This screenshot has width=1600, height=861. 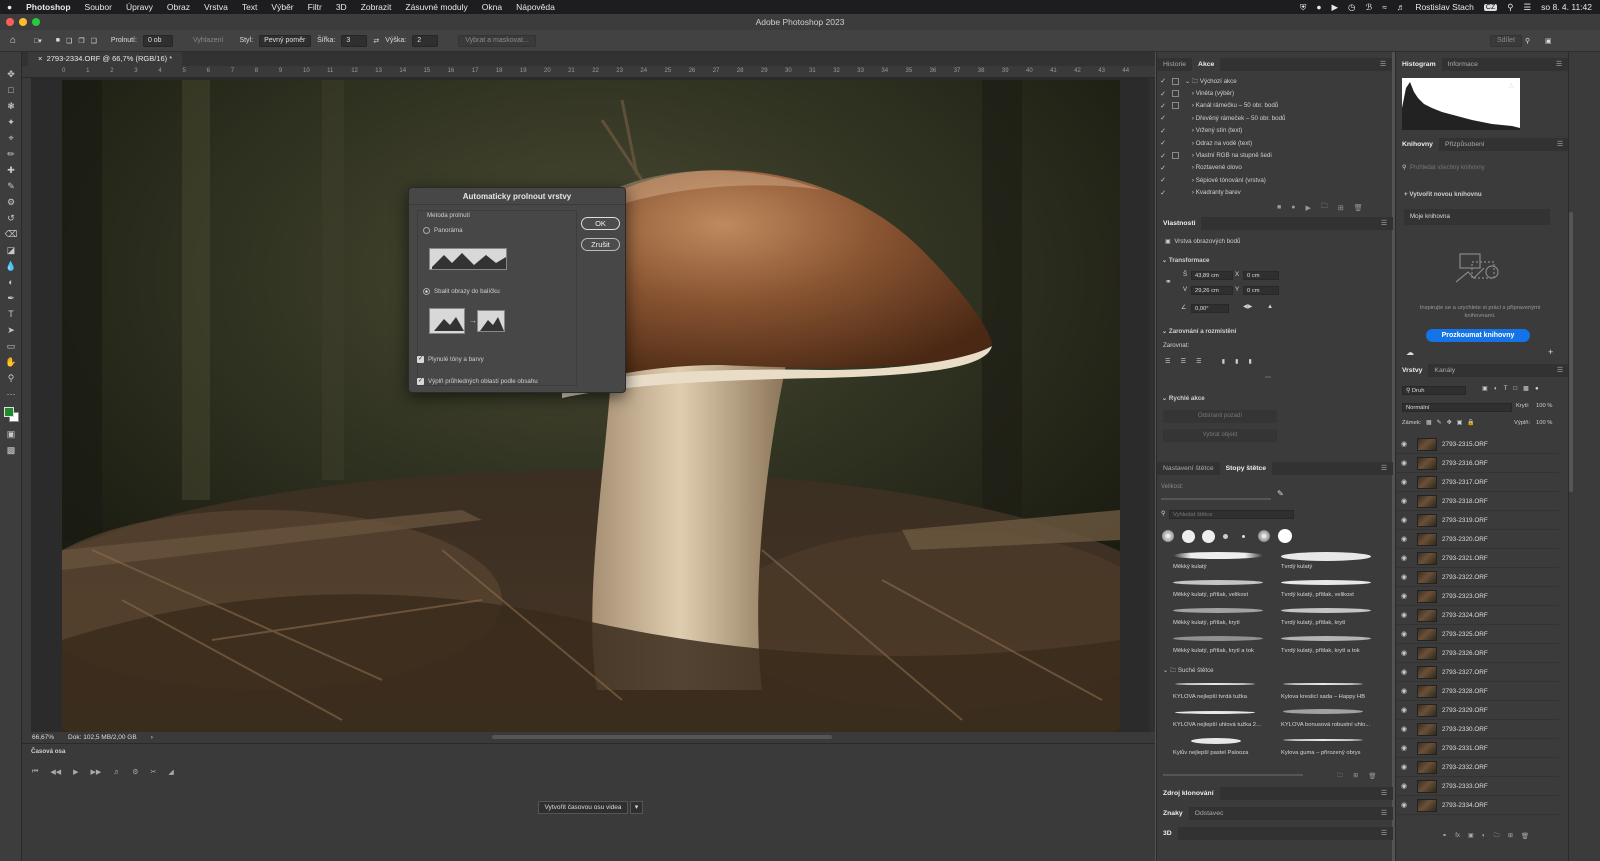 What do you see at coordinates (1223, 361) in the screenshot?
I see `align-top-icon: ▮` at bounding box center [1223, 361].